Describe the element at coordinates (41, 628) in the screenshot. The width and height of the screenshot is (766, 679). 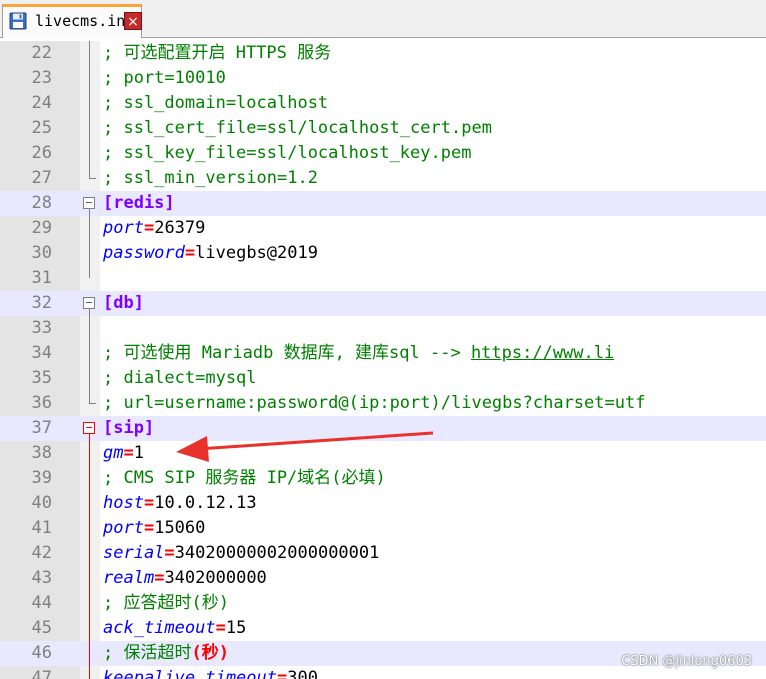
I see `line-number: 45` at that location.